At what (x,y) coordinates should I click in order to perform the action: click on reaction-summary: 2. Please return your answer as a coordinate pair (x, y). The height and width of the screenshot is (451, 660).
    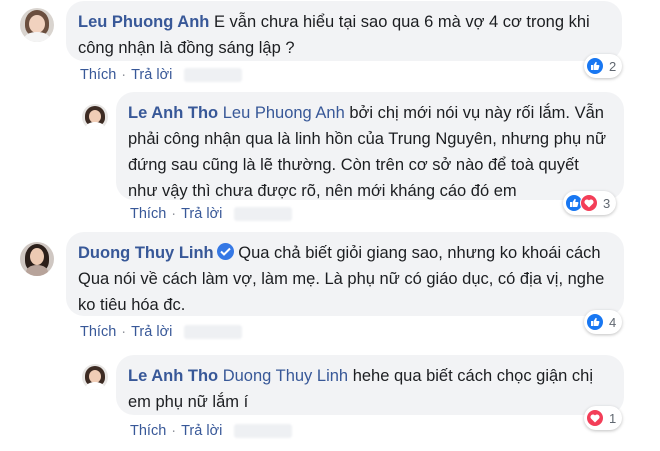
    Looking at the image, I should click on (603, 66).